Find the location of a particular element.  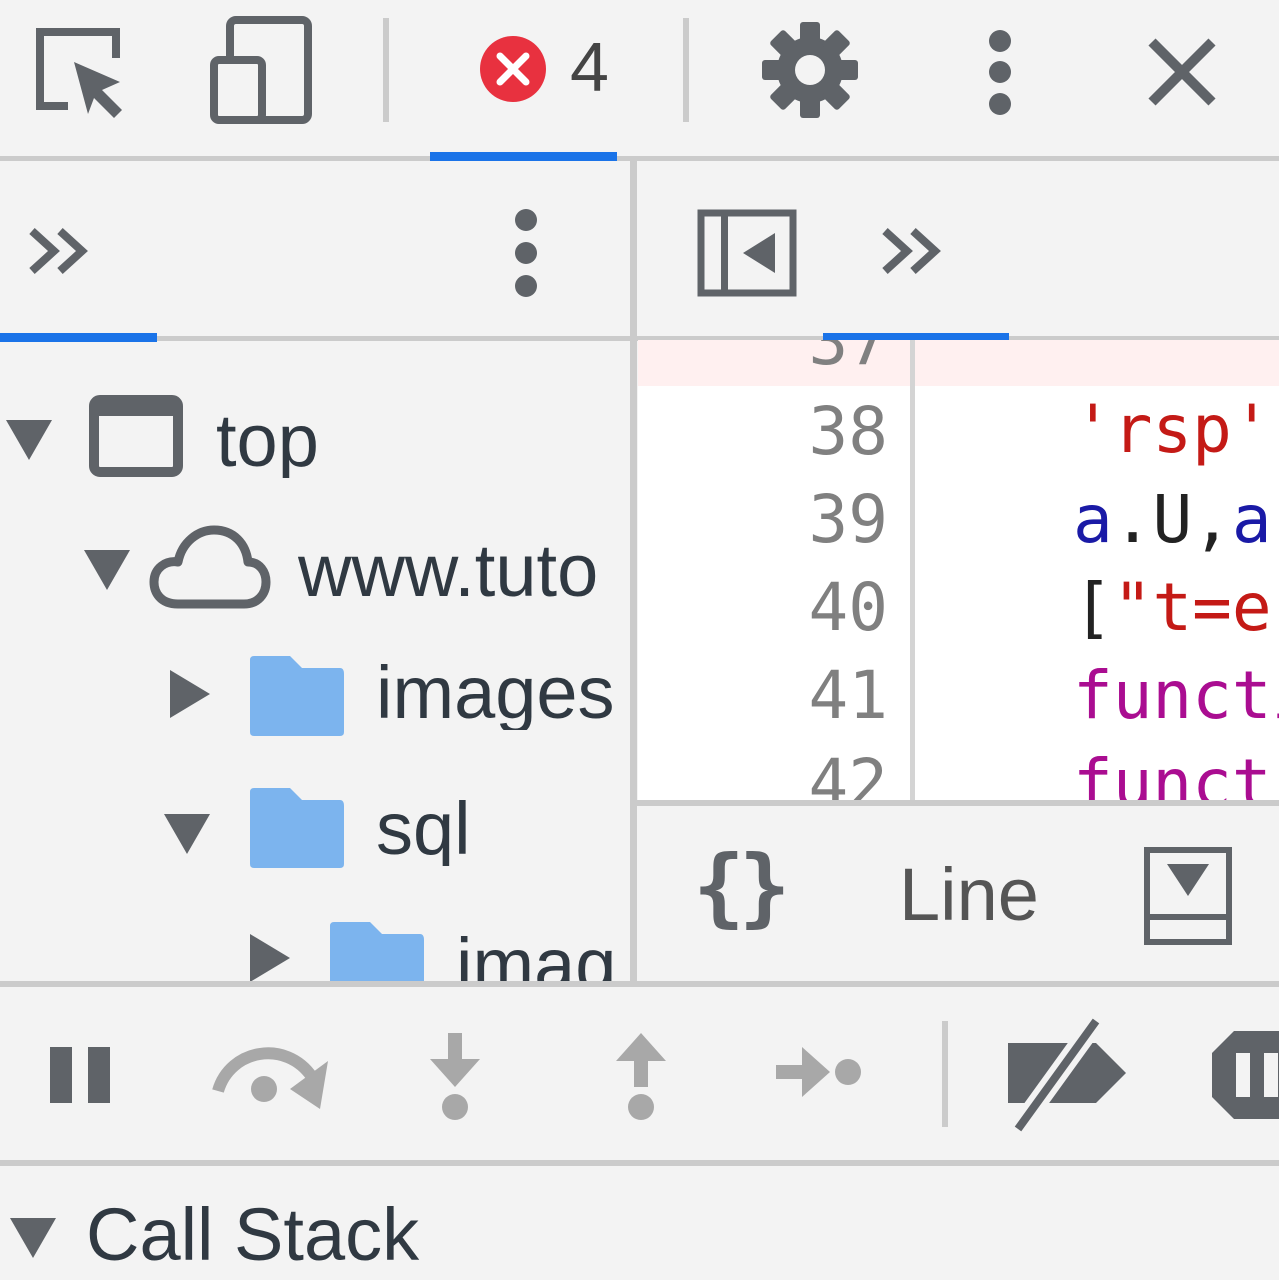

pretty-print-button: {} is located at coordinates (742, 887).